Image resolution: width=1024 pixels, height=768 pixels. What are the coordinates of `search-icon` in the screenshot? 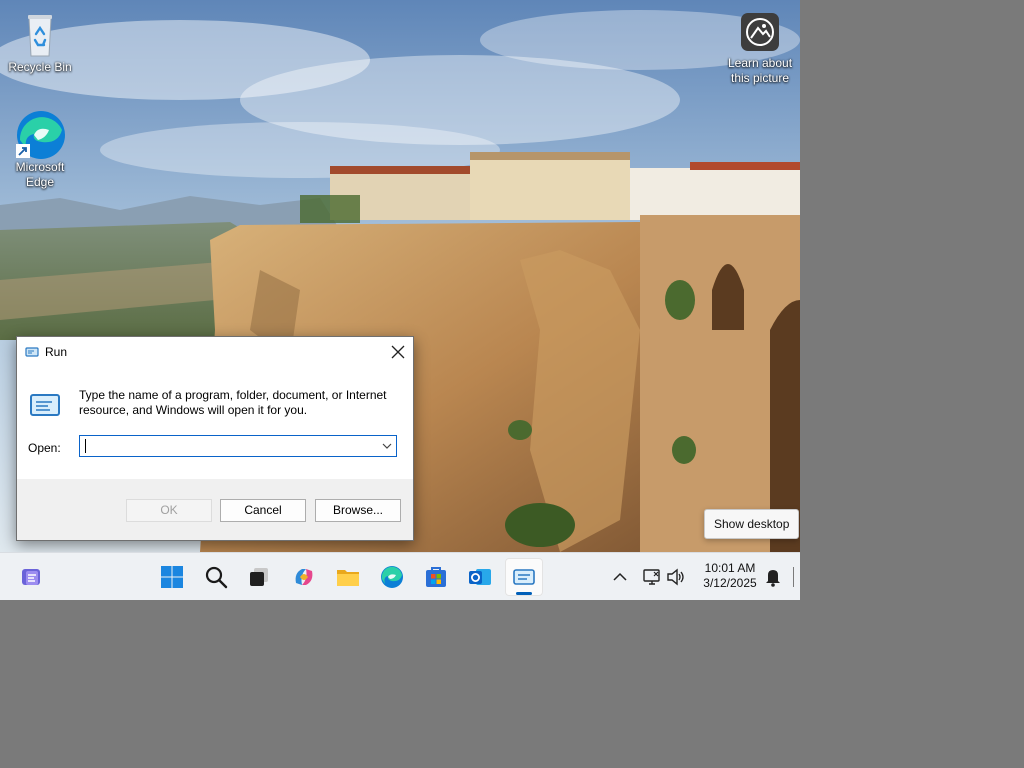 It's located at (216, 577).